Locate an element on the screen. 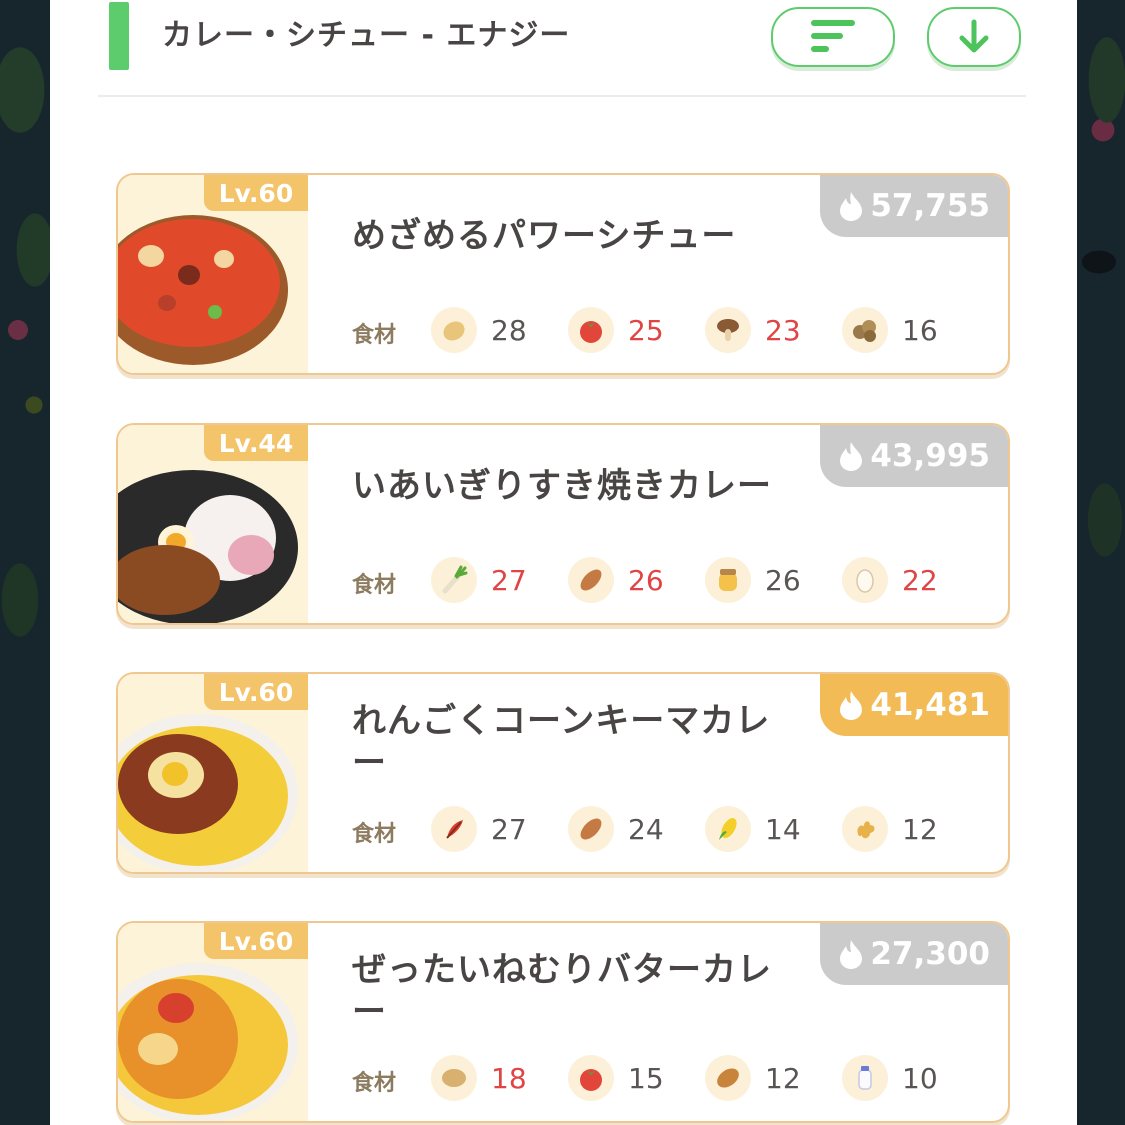 Image resolution: width=1125 pixels, height=1125 pixels. level-badge: Lv.44 is located at coordinates (256, 443).